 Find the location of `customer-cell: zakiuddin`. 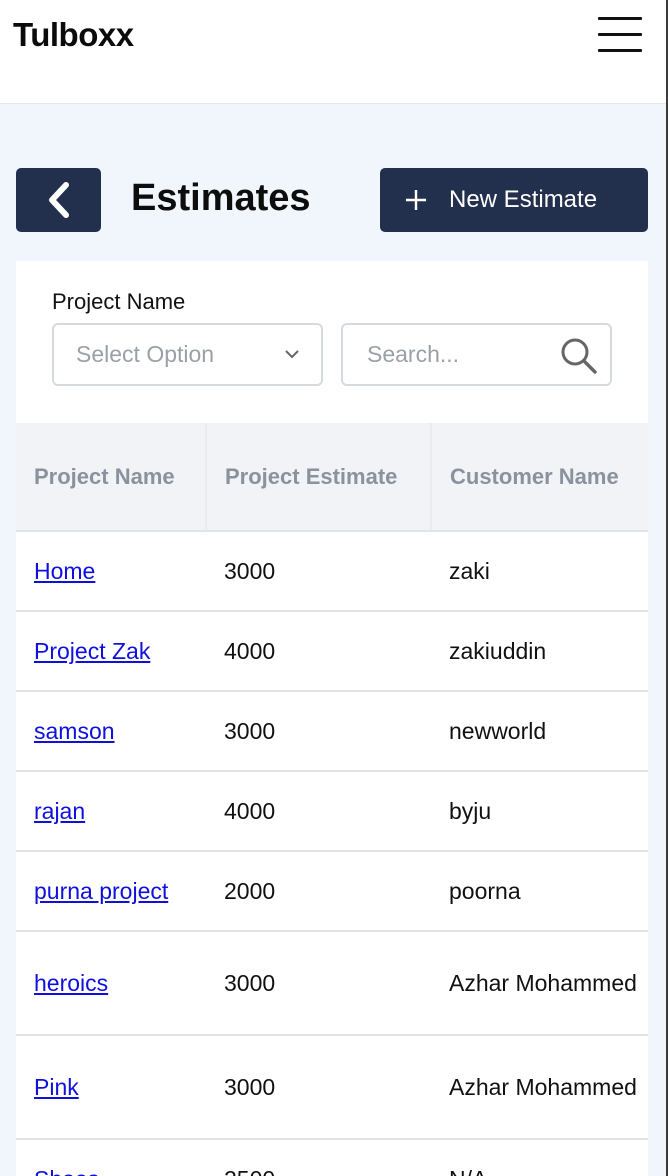

customer-cell: zakiuddin is located at coordinates (539, 651).